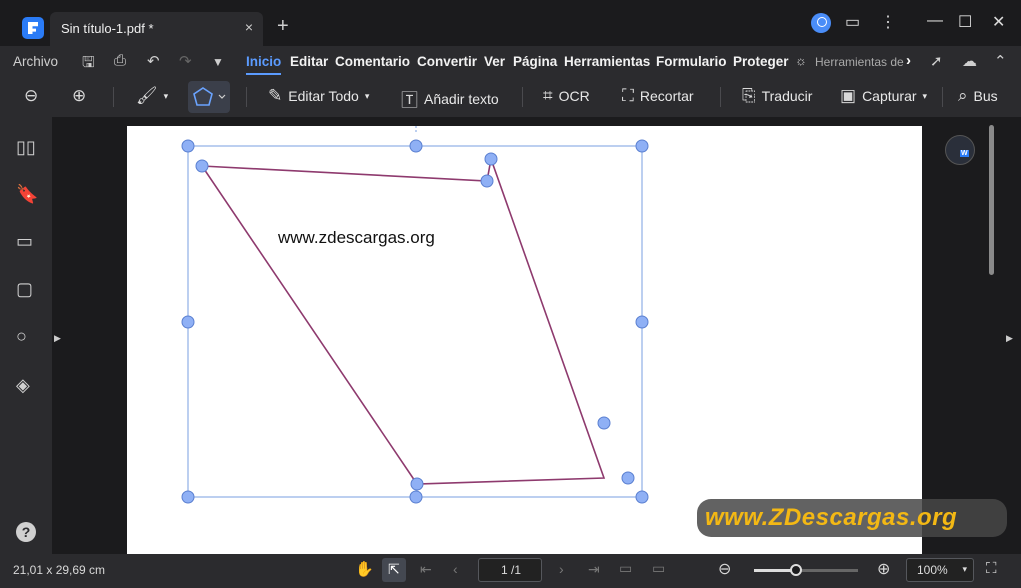 This screenshot has height=588, width=1021. What do you see at coordinates (574, 96) in the screenshot?
I see `ocr-label: OCR` at bounding box center [574, 96].